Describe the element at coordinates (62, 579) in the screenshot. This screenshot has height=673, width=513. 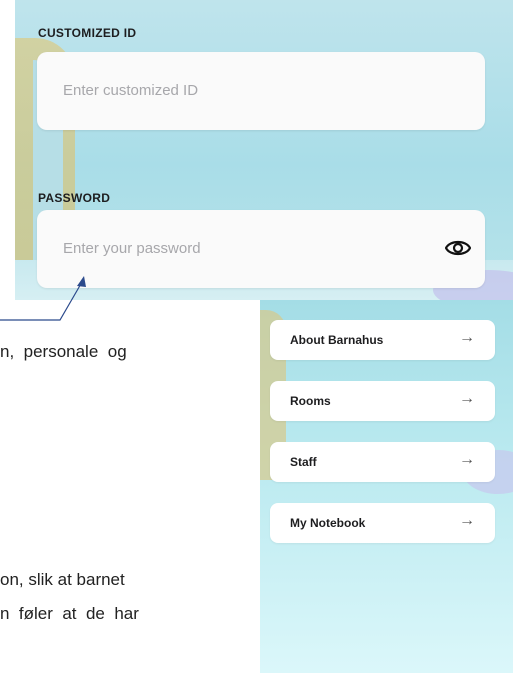
I see `body-text-line: on, slik at barnet` at that location.